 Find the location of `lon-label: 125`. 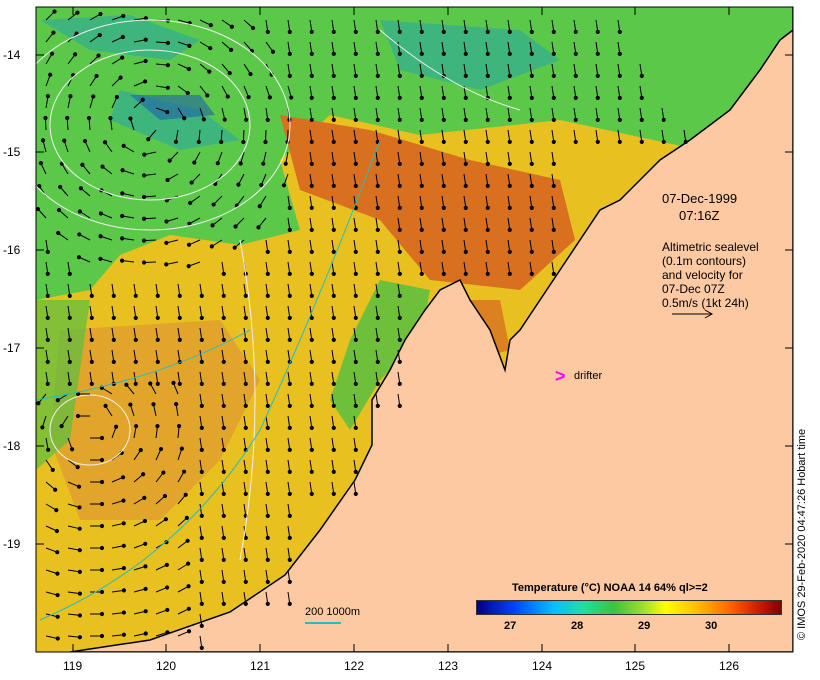

lon-label: 125 is located at coordinates (635, 666).